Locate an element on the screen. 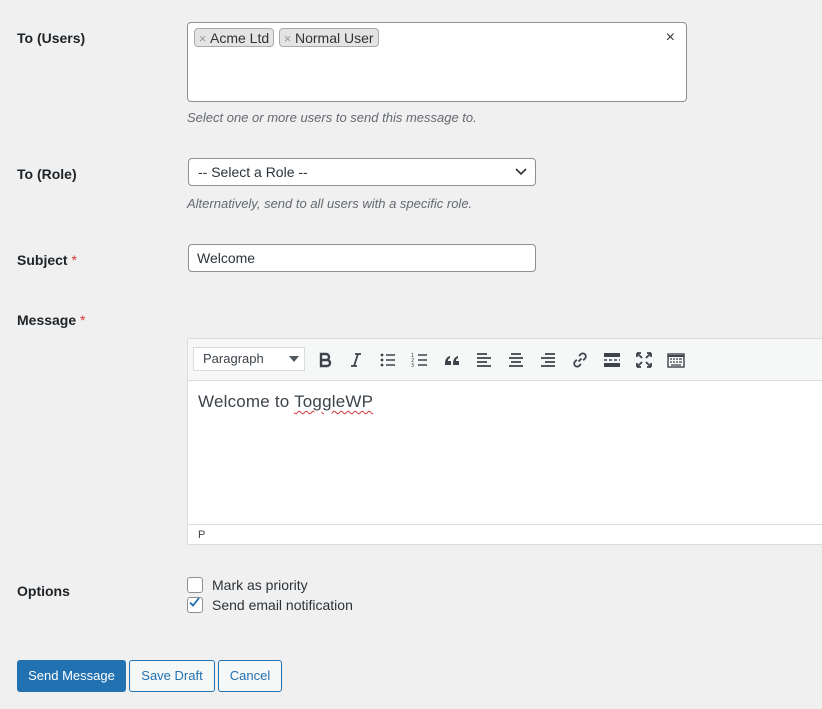  svg-text: 3 is located at coordinates (412, 366).